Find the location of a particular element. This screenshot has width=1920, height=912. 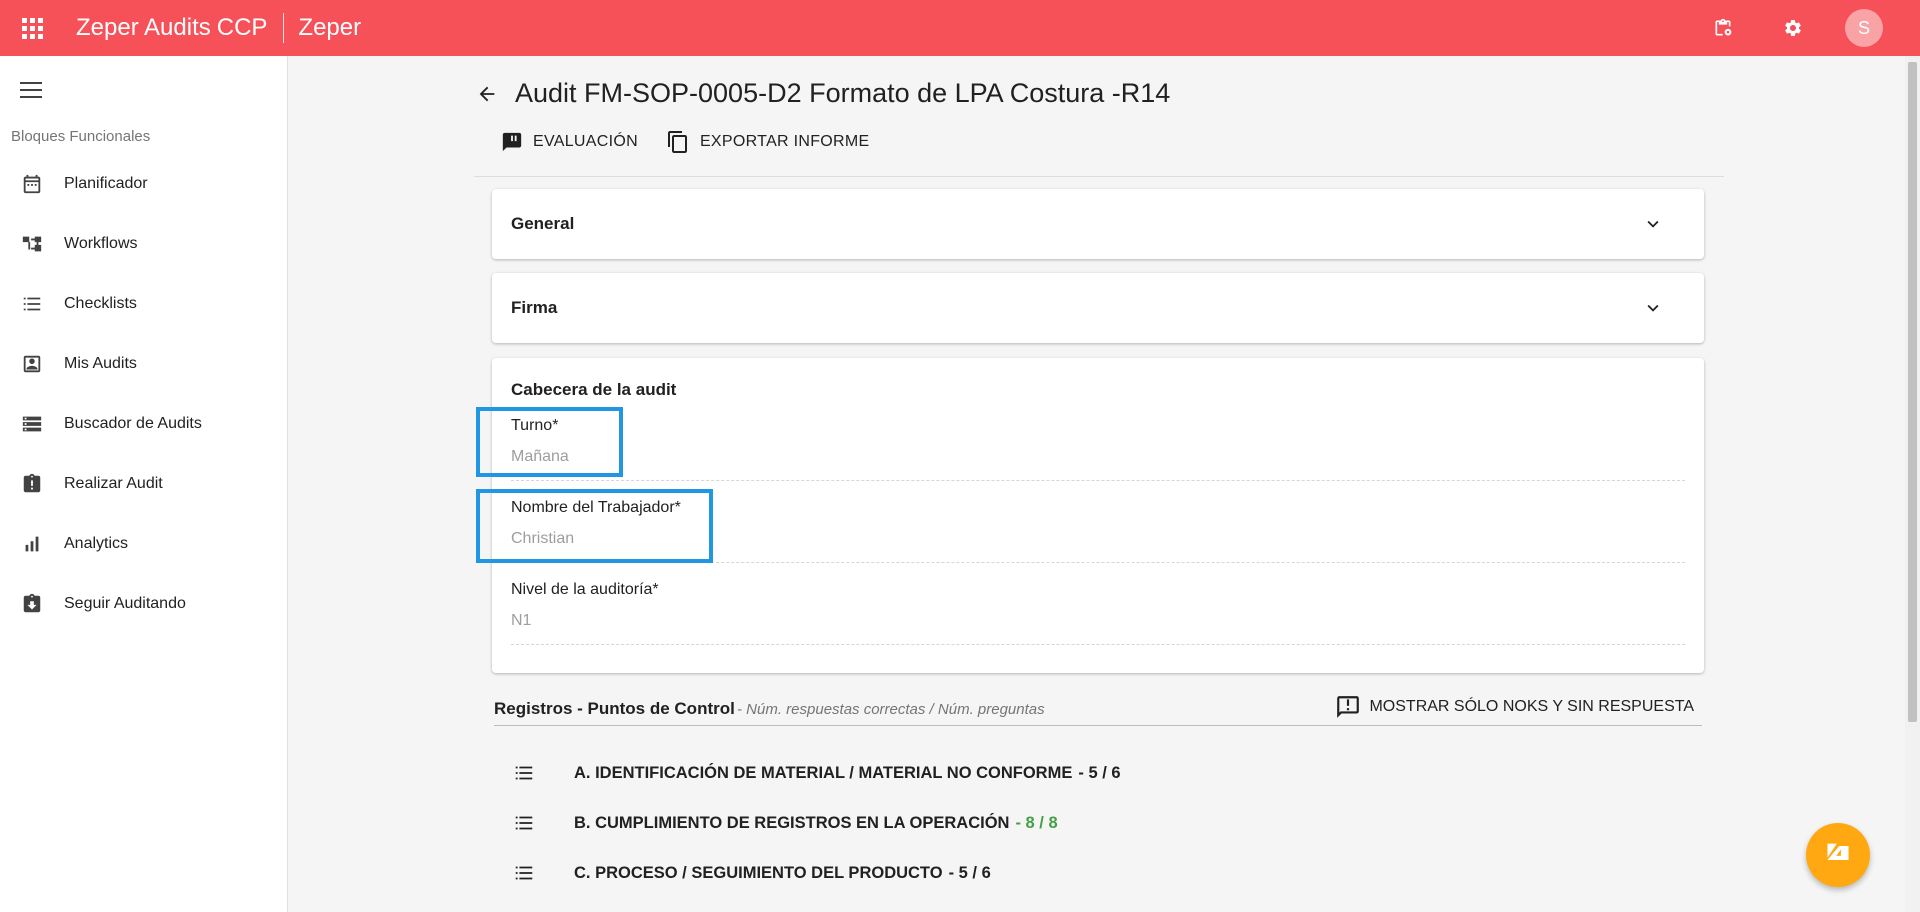

tabs-divider is located at coordinates (1099, 176).